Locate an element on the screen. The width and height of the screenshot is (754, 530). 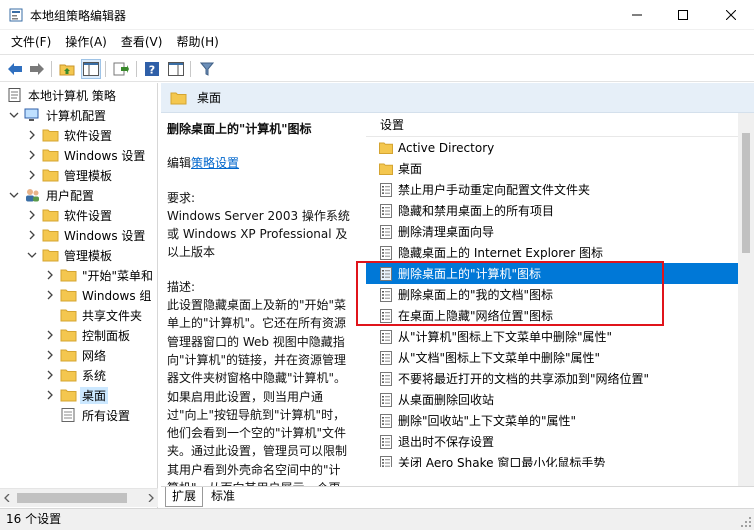
tree-start-menu: "开始"菜单和 is located at coordinates (98, 275).